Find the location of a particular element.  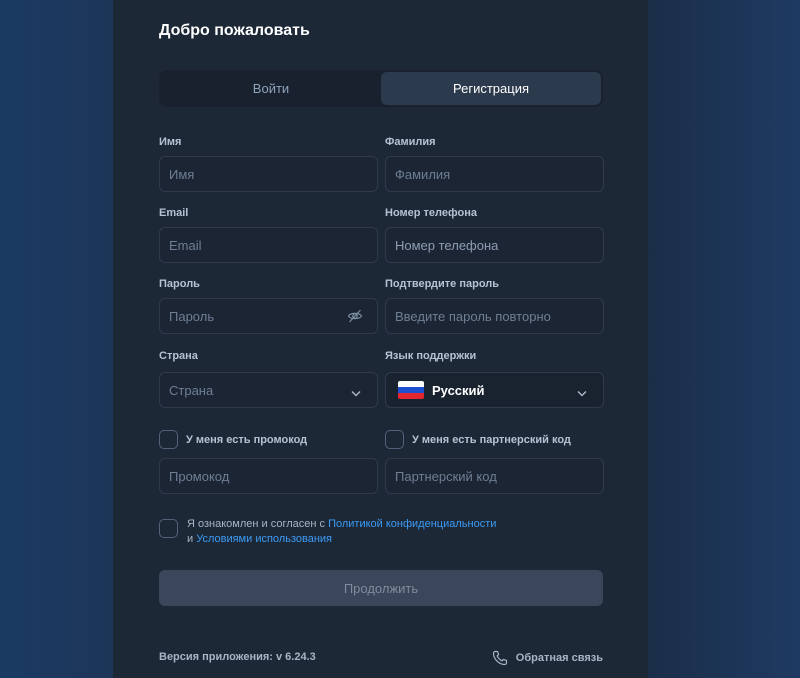

feedback-label: Обратная связь is located at coordinates (559, 658).